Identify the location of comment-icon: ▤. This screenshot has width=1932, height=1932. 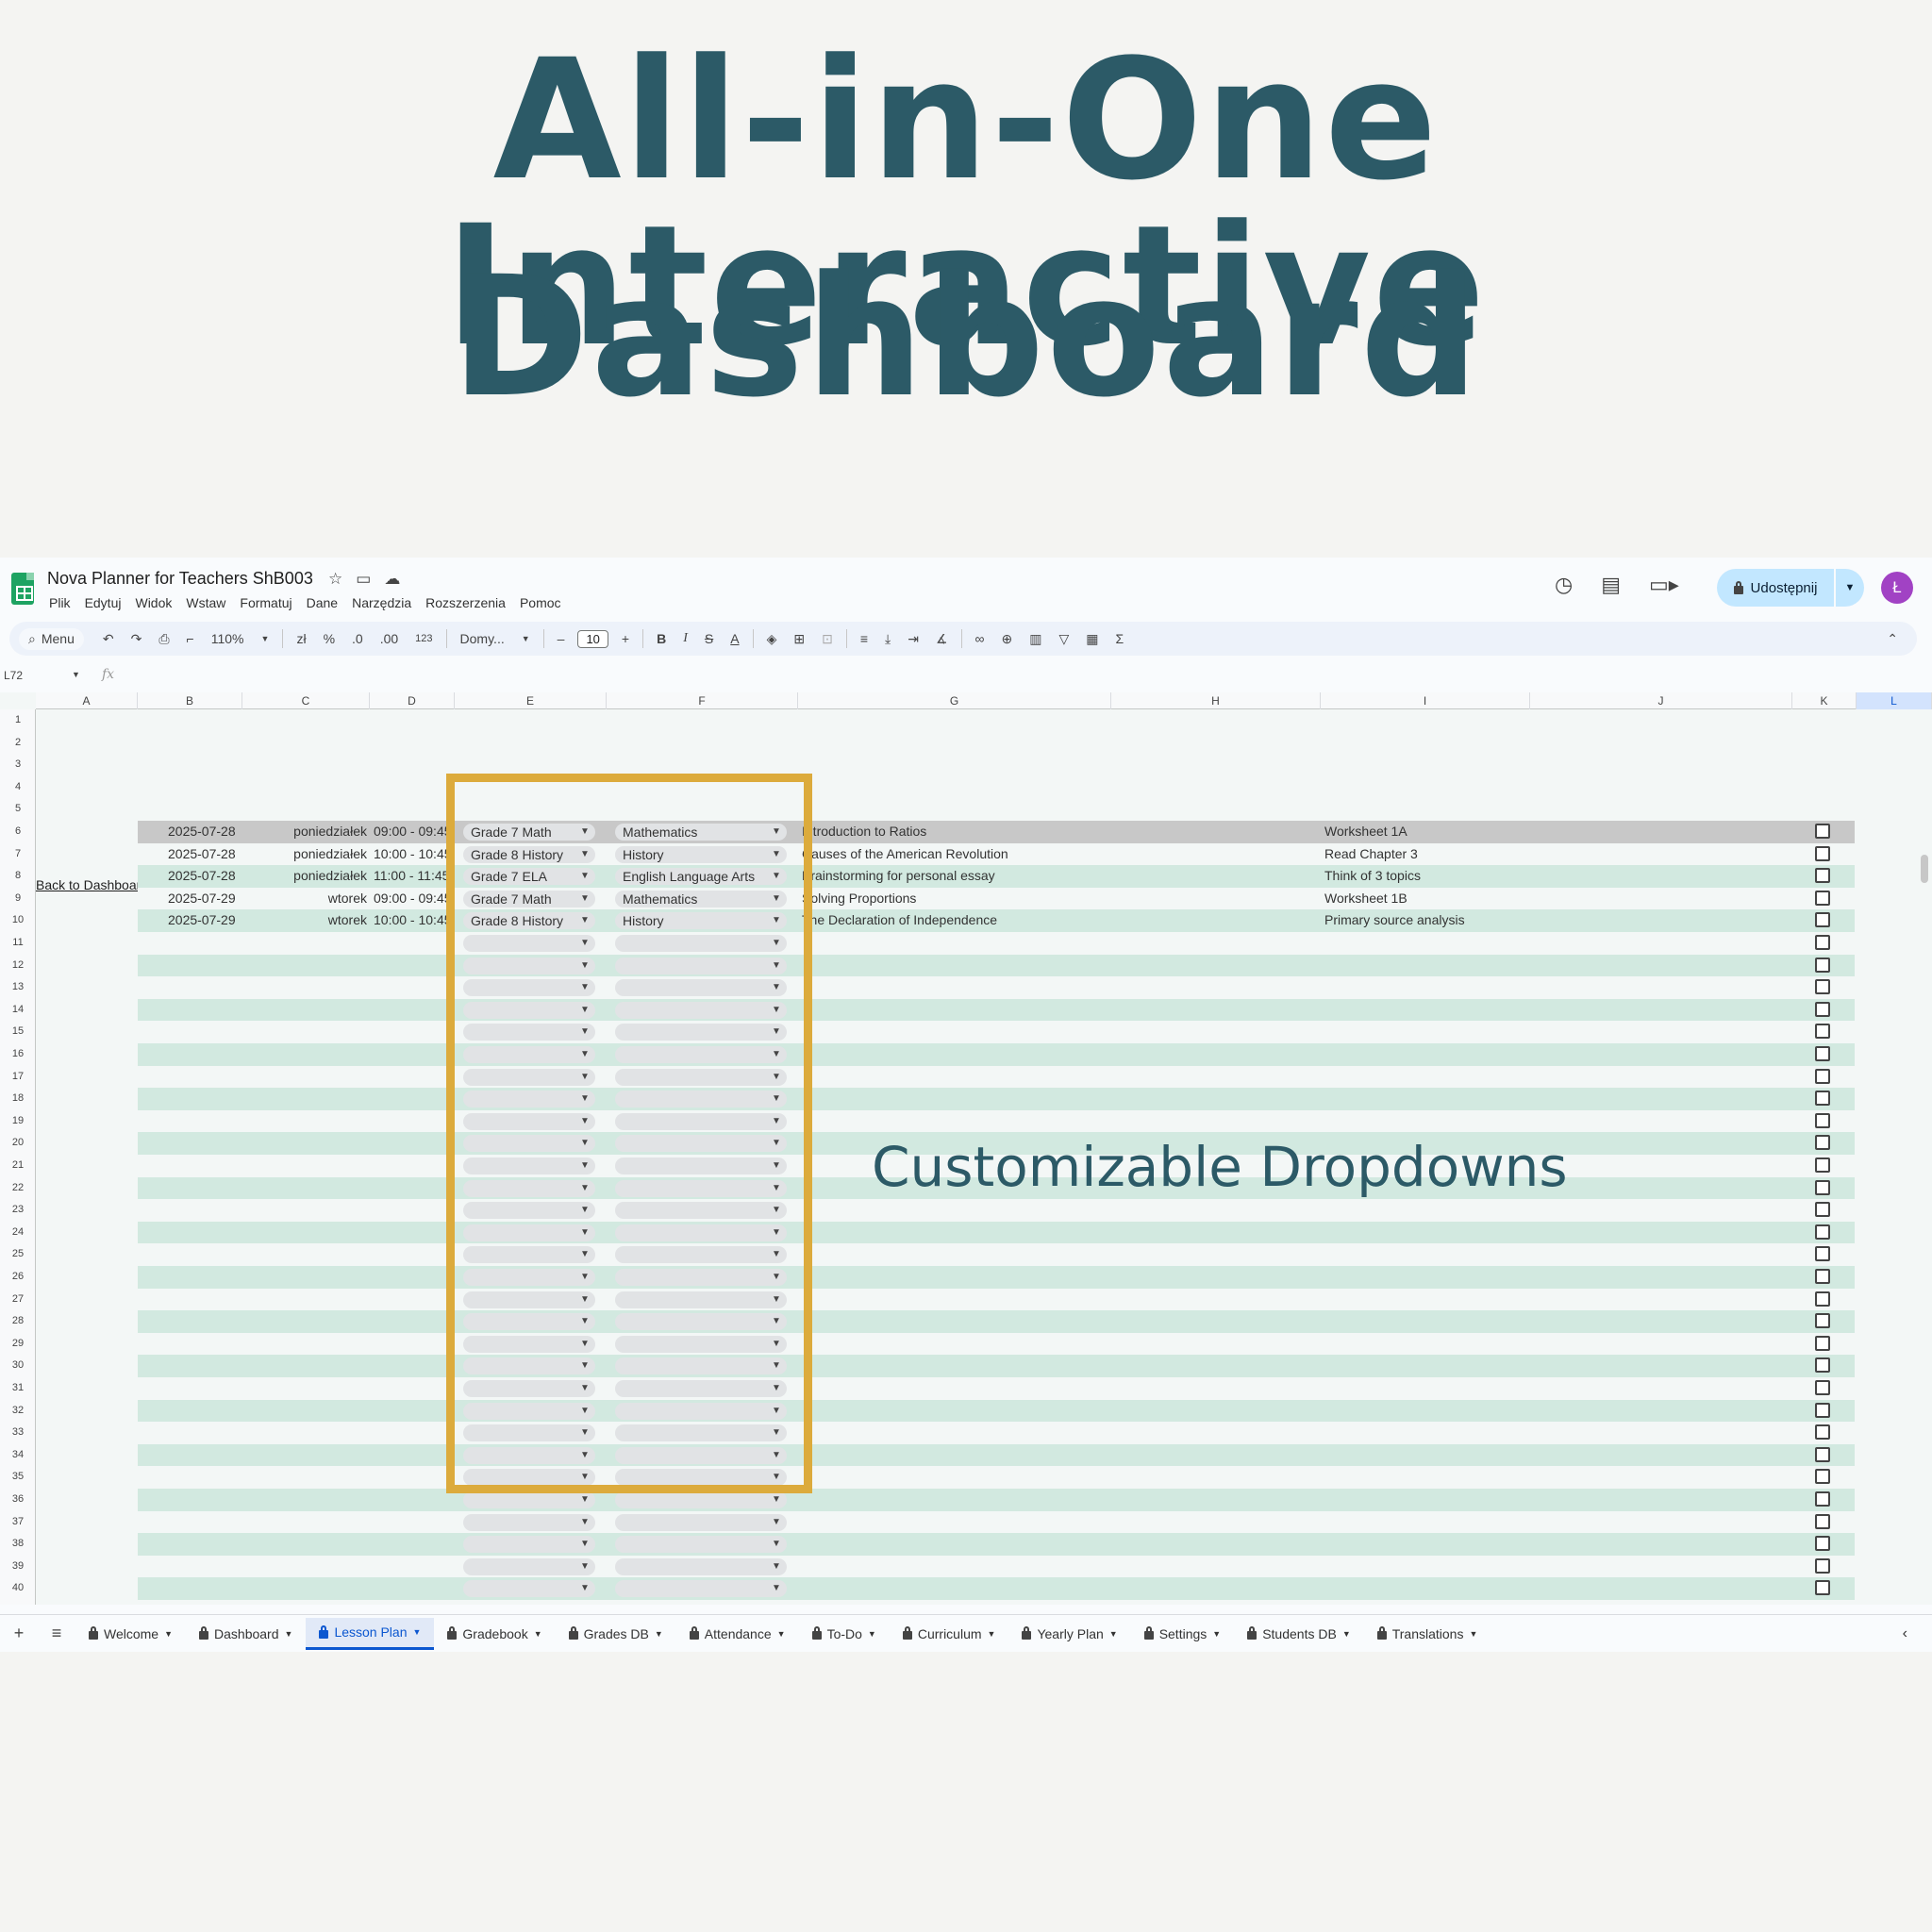
(1611, 585).